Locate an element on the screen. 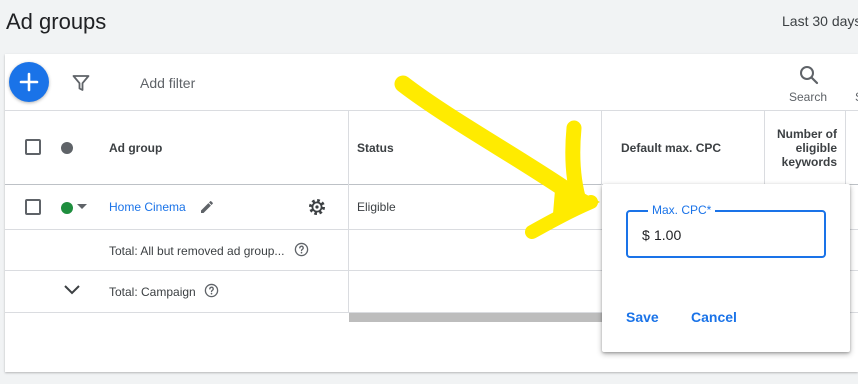 Image resolution: width=858 pixels, height=384 pixels. currency-prefix: $ is located at coordinates (646, 235).